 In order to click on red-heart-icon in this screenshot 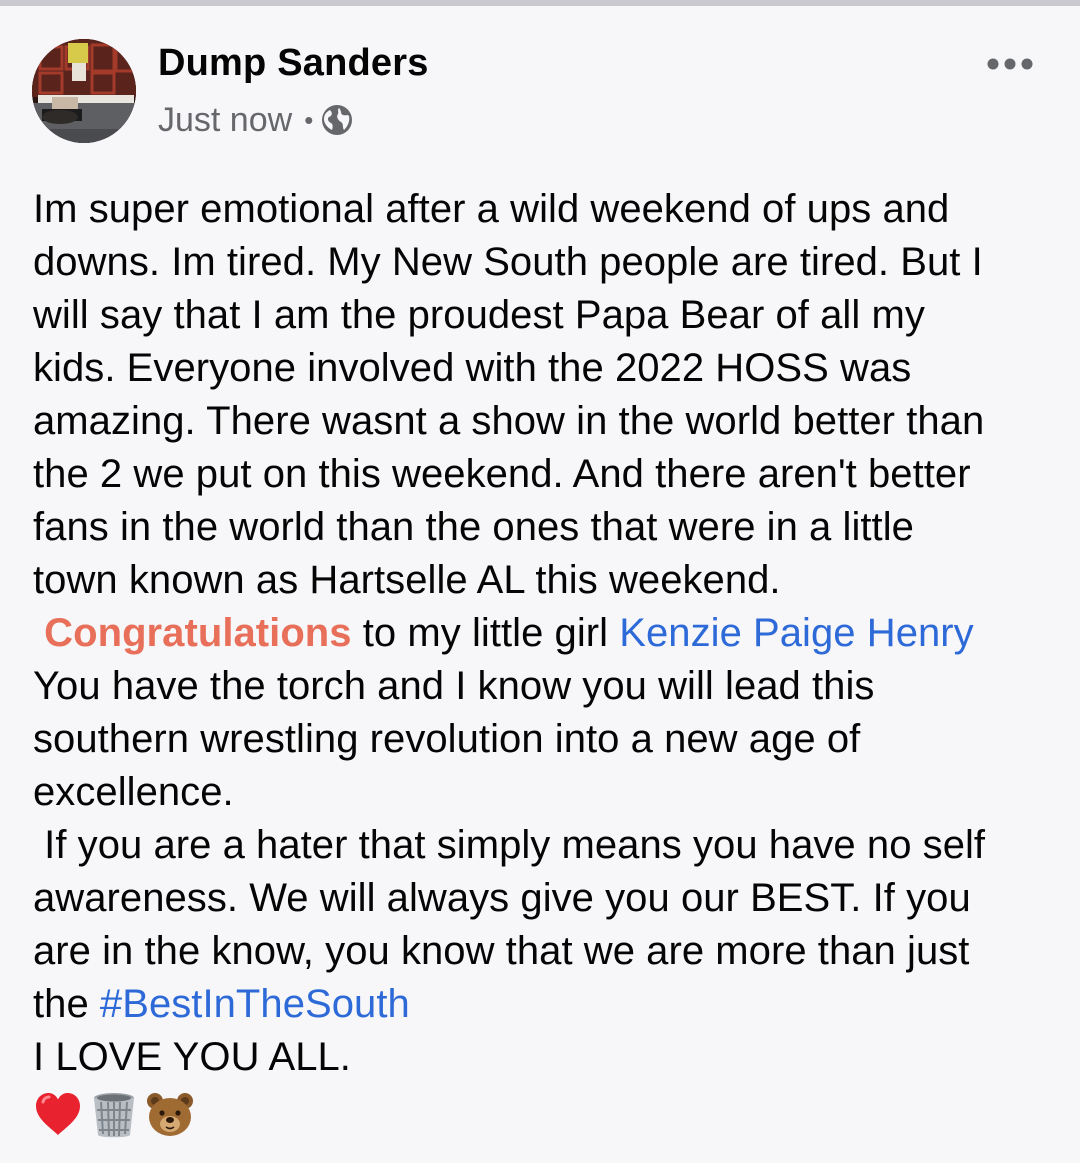, I will do `click(58, 1114)`.